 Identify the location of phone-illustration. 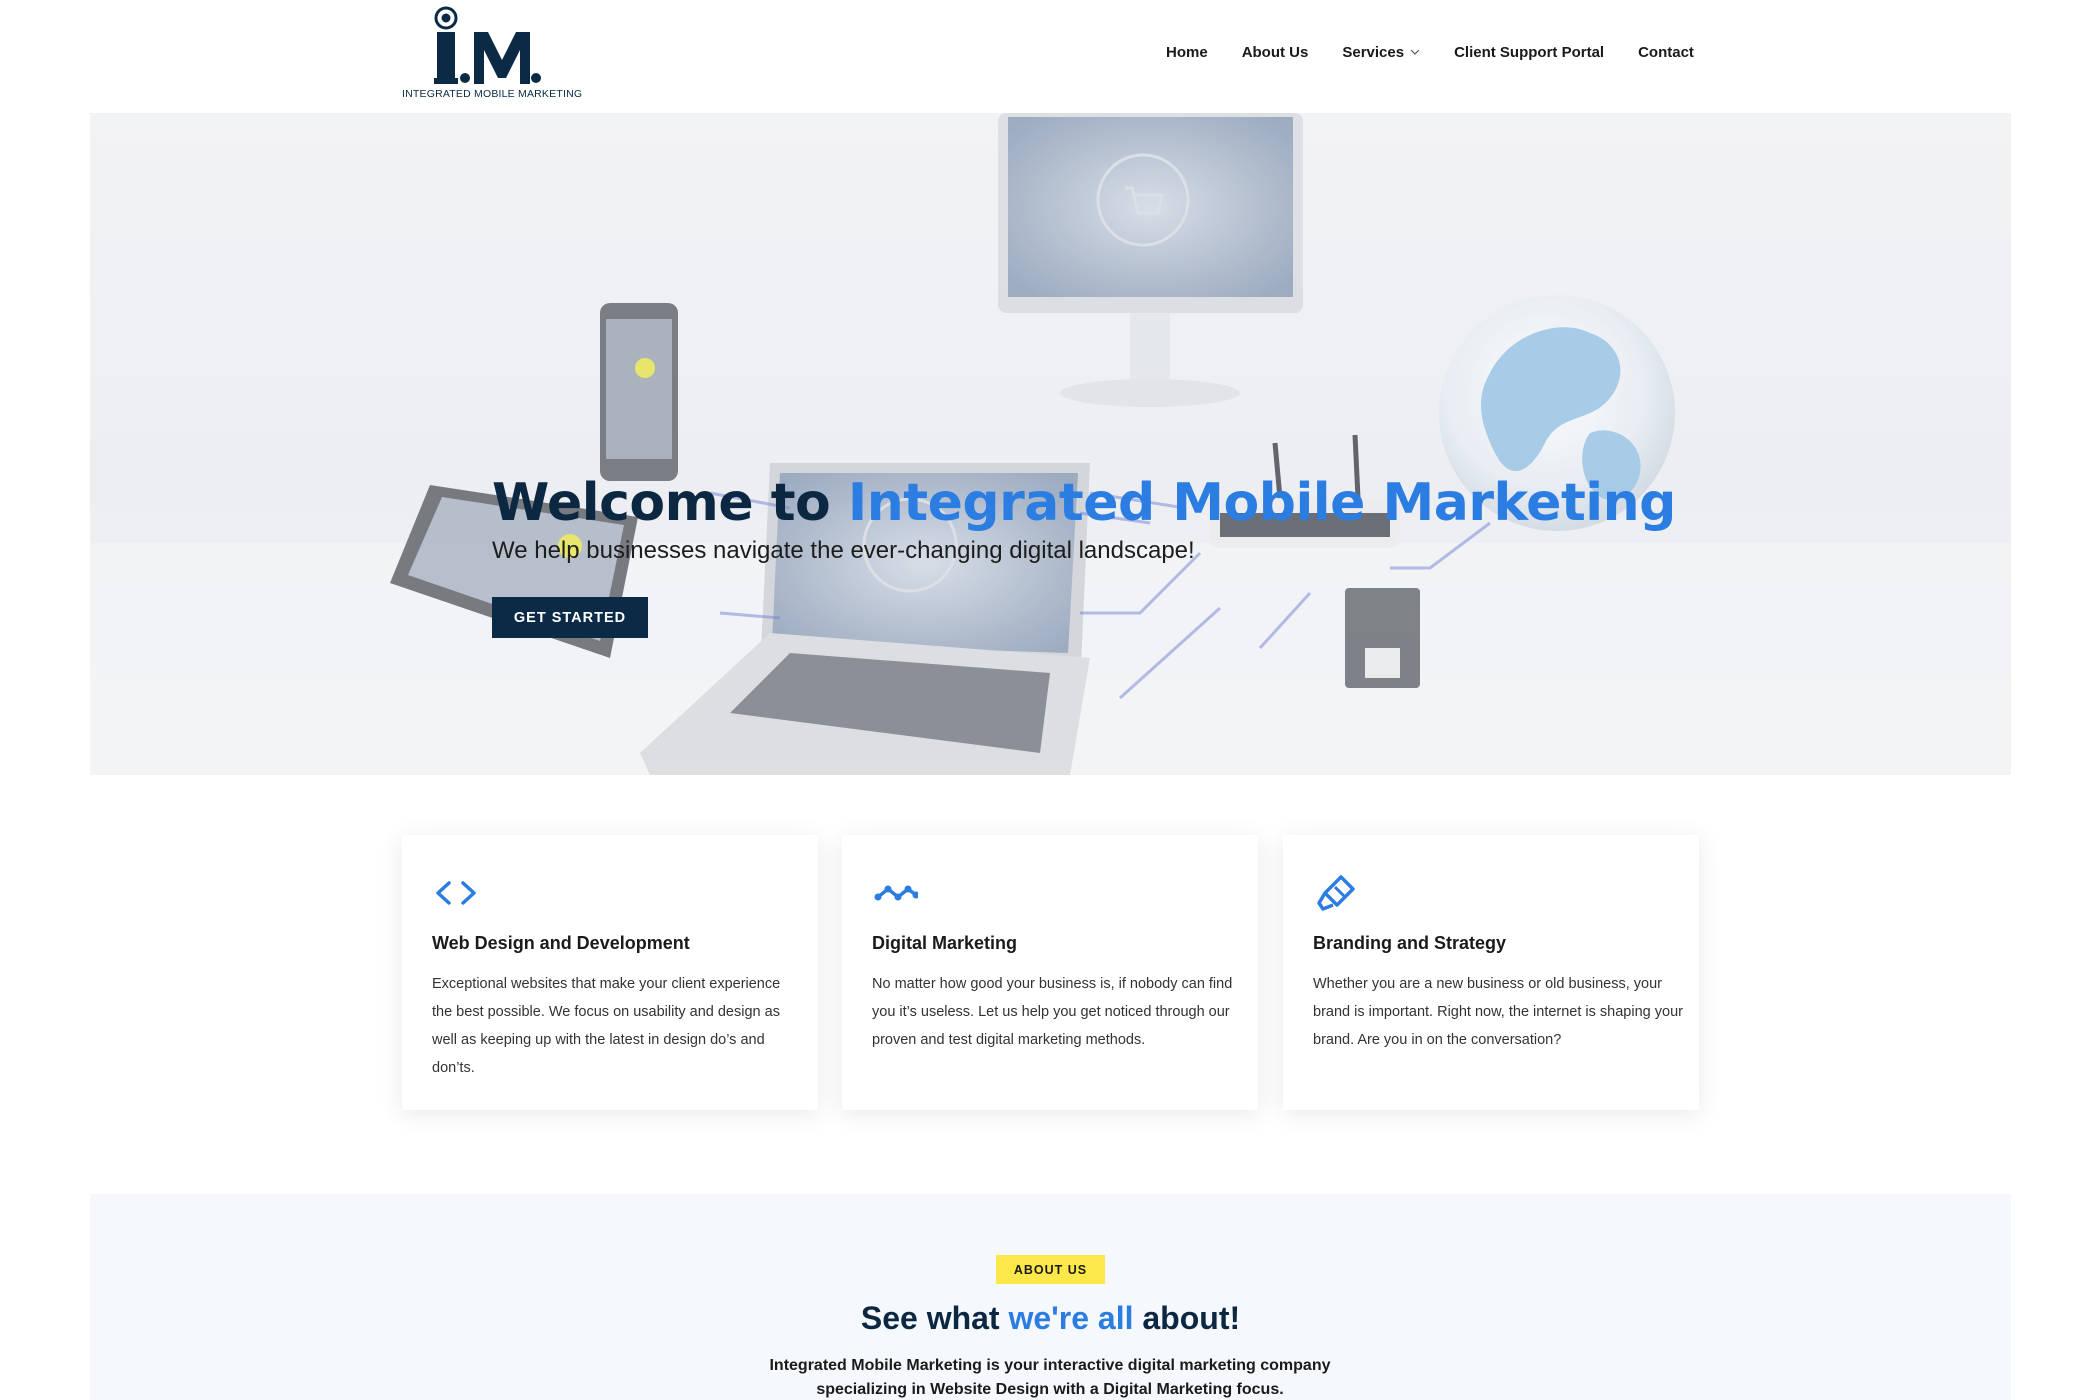
(639, 392).